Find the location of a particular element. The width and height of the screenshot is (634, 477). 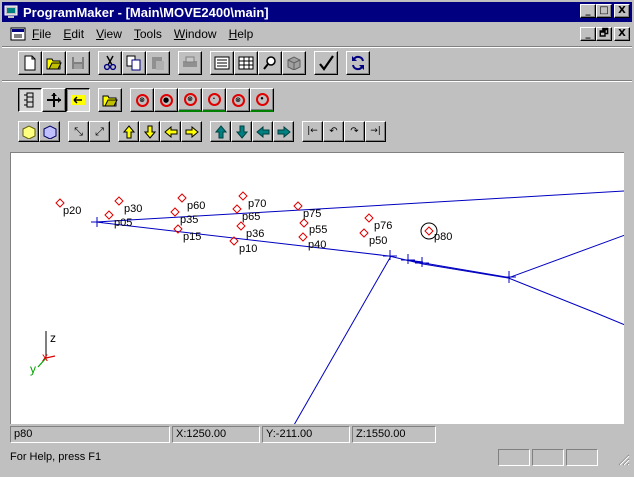

target-green-icon: · is located at coordinates (214, 99).